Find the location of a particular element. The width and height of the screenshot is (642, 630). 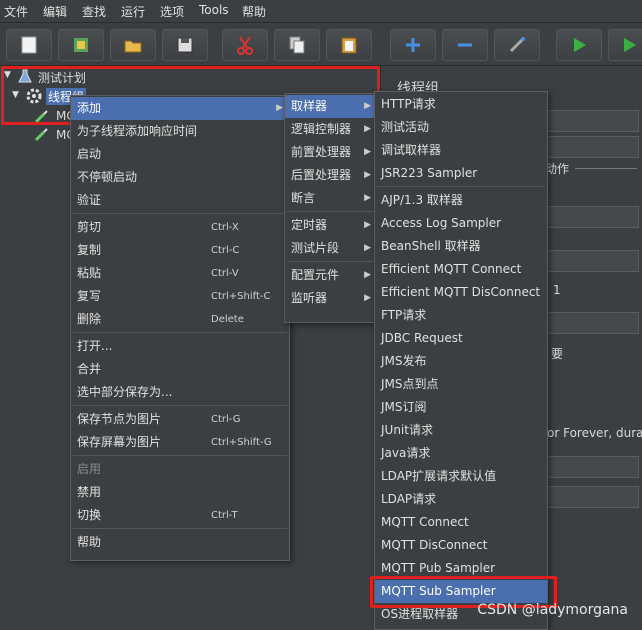

collapse-button is located at coordinates (465, 45).